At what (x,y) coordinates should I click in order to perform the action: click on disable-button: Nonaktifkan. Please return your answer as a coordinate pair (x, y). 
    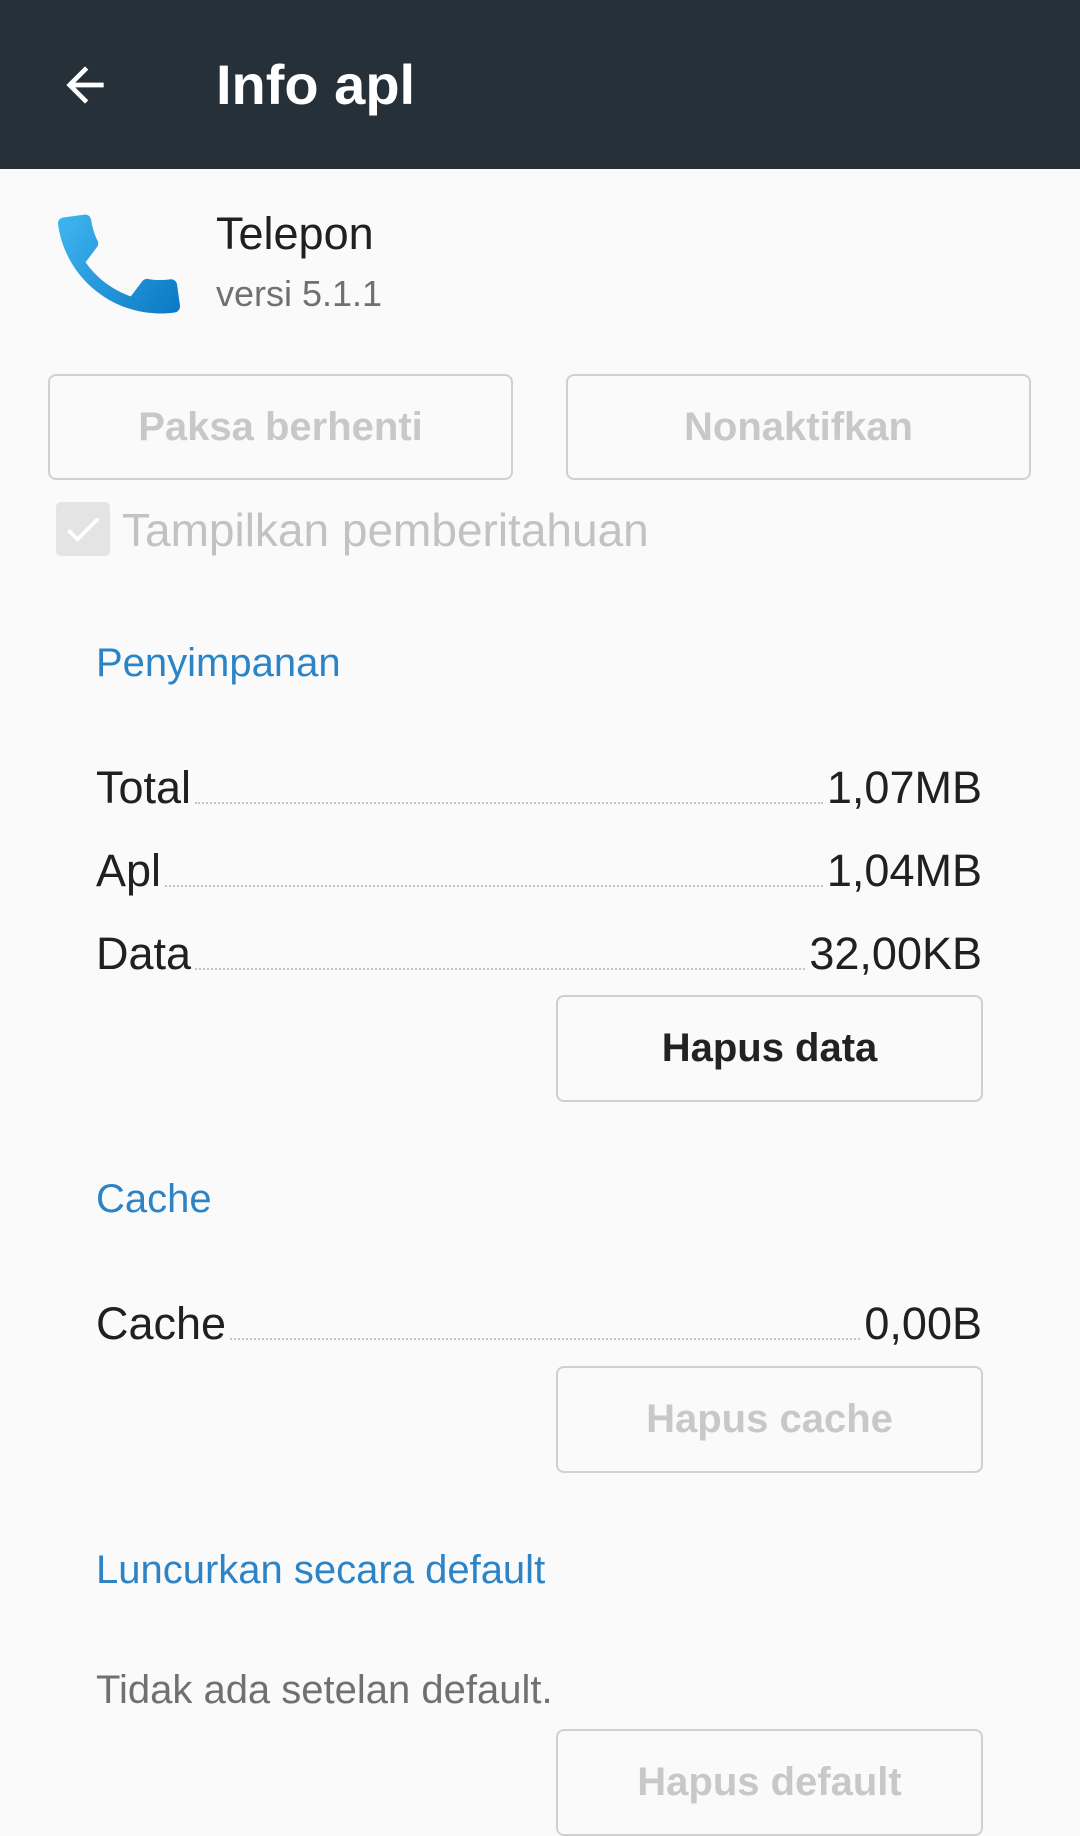
    Looking at the image, I should click on (798, 427).